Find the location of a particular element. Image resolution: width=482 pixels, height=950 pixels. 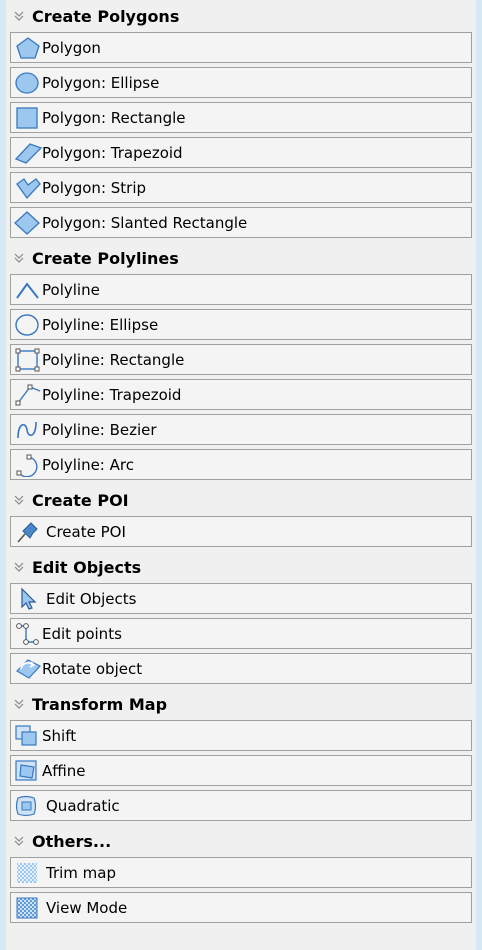

tool-label: Polygon: Ellipse is located at coordinates (101, 82).